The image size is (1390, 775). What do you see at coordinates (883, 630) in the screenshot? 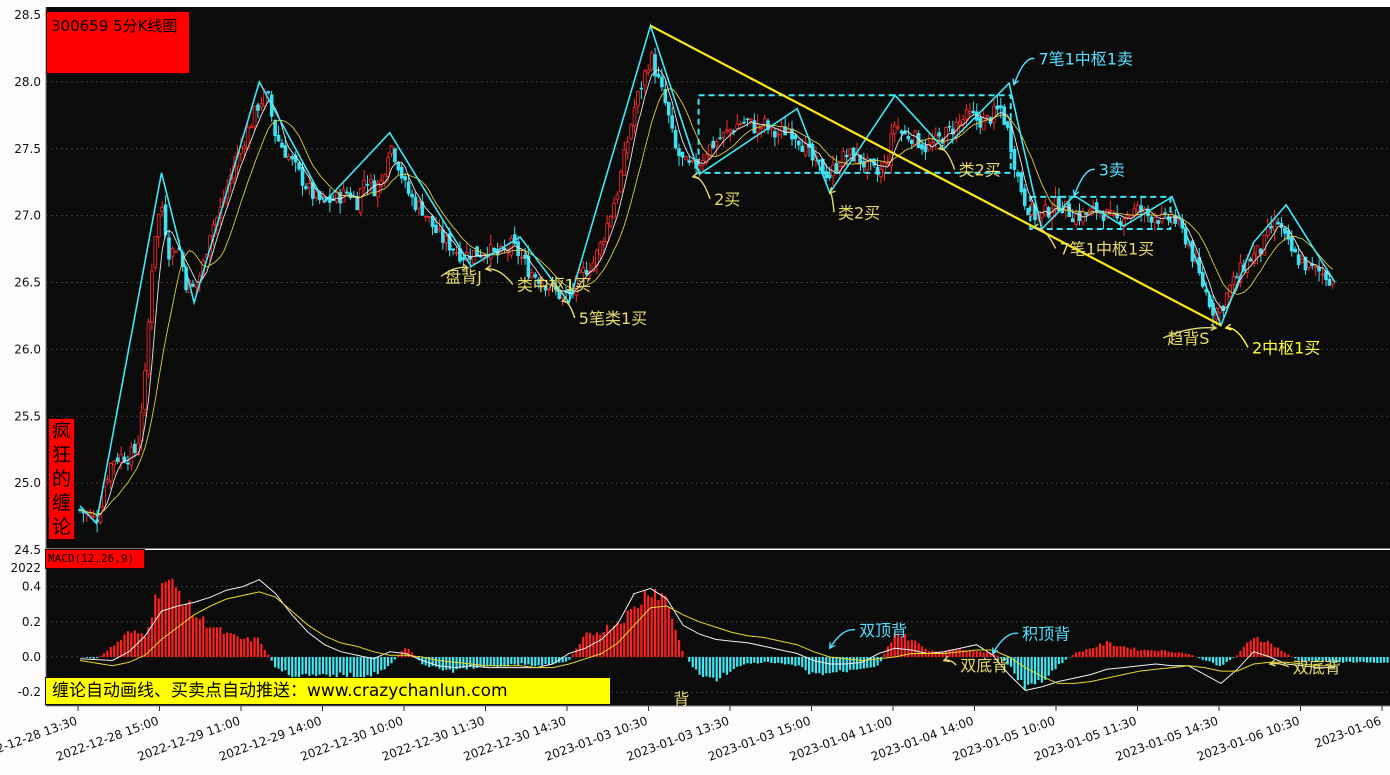
I see `macd-annotation: 双顶背` at bounding box center [883, 630].